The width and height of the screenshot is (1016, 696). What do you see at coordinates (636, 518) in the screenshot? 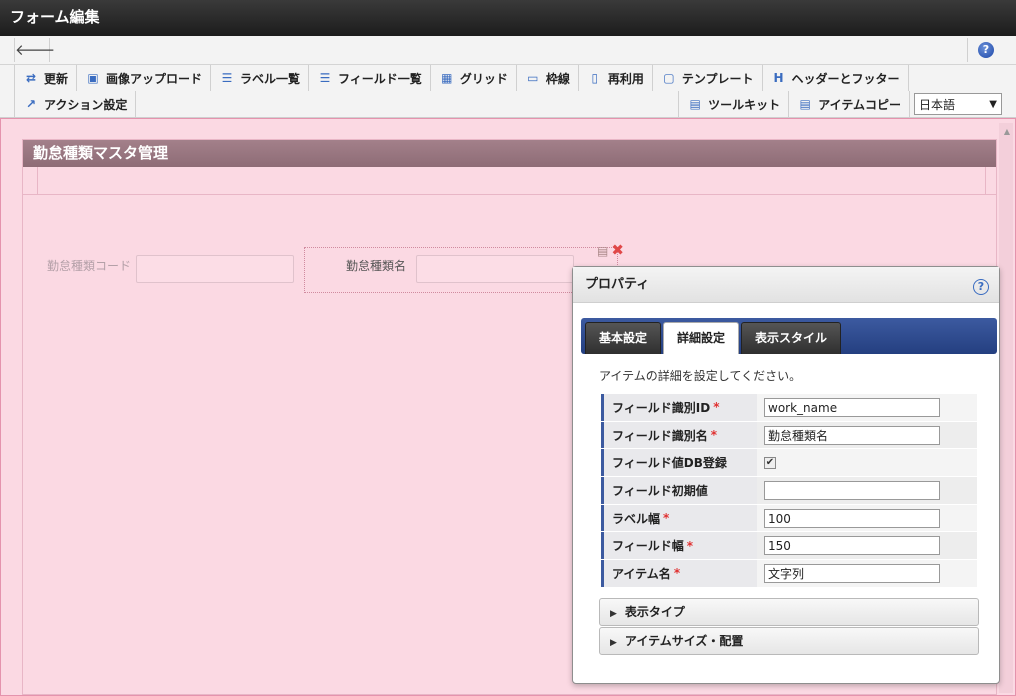
I see `property-label-text: ラベル幅` at bounding box center [636, 518].